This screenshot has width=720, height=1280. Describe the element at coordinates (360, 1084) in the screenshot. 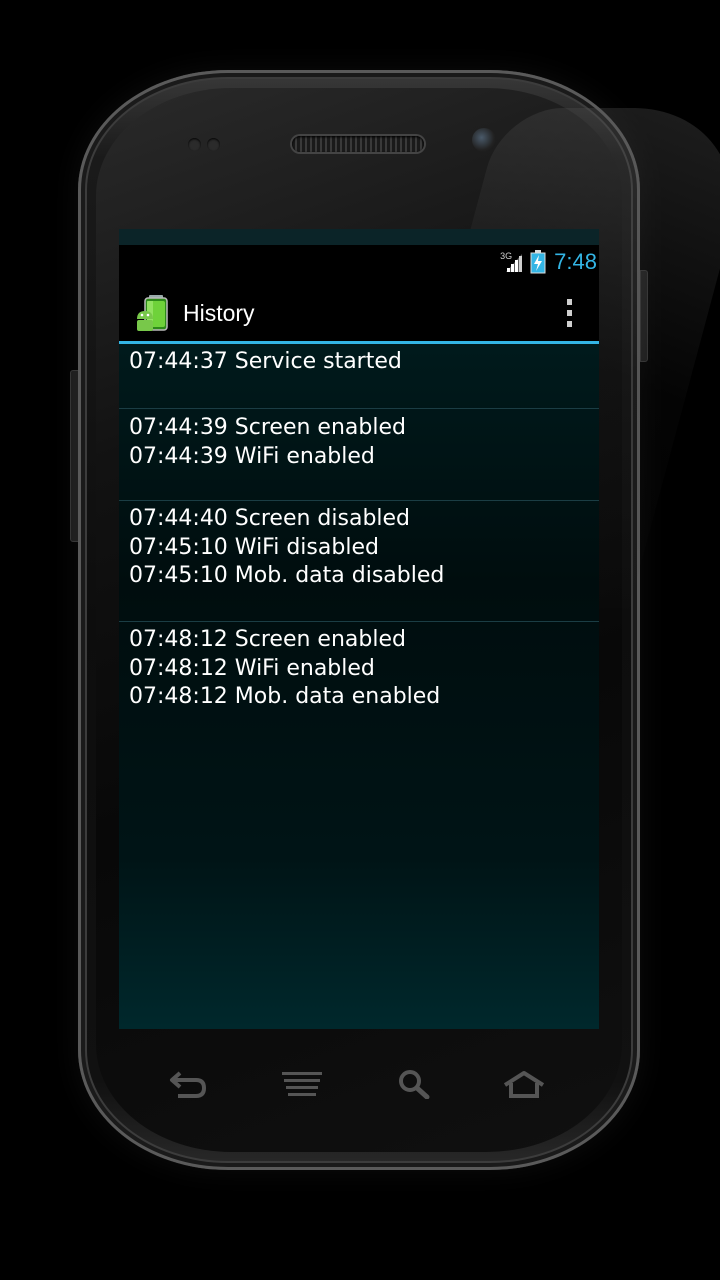

I see `hardware-nav-bar` at that location.